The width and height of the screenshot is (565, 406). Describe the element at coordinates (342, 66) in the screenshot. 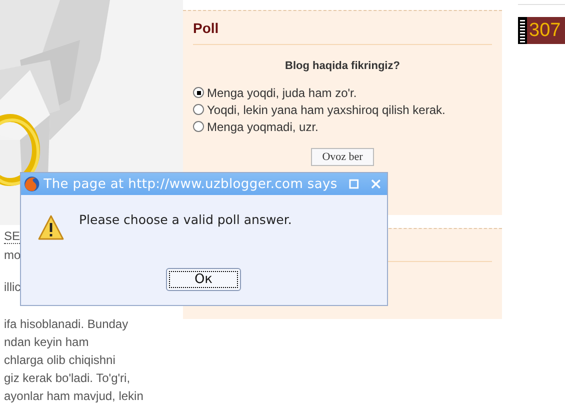

I see `poll-question: Blog haqida fikringiz?` at that location.